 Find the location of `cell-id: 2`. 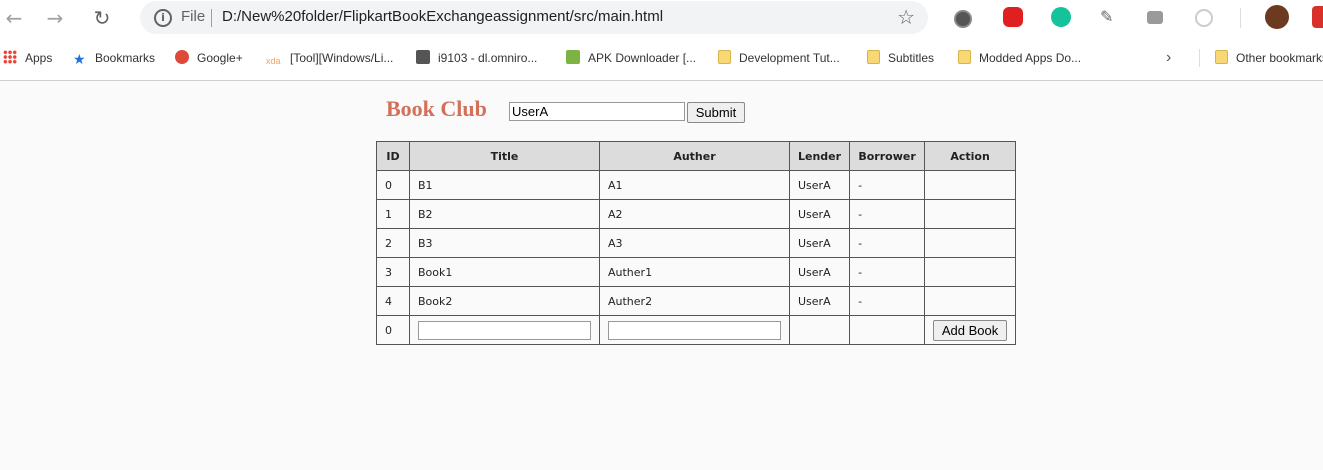

cell-id: 2 is located at coordinates (393, 243).